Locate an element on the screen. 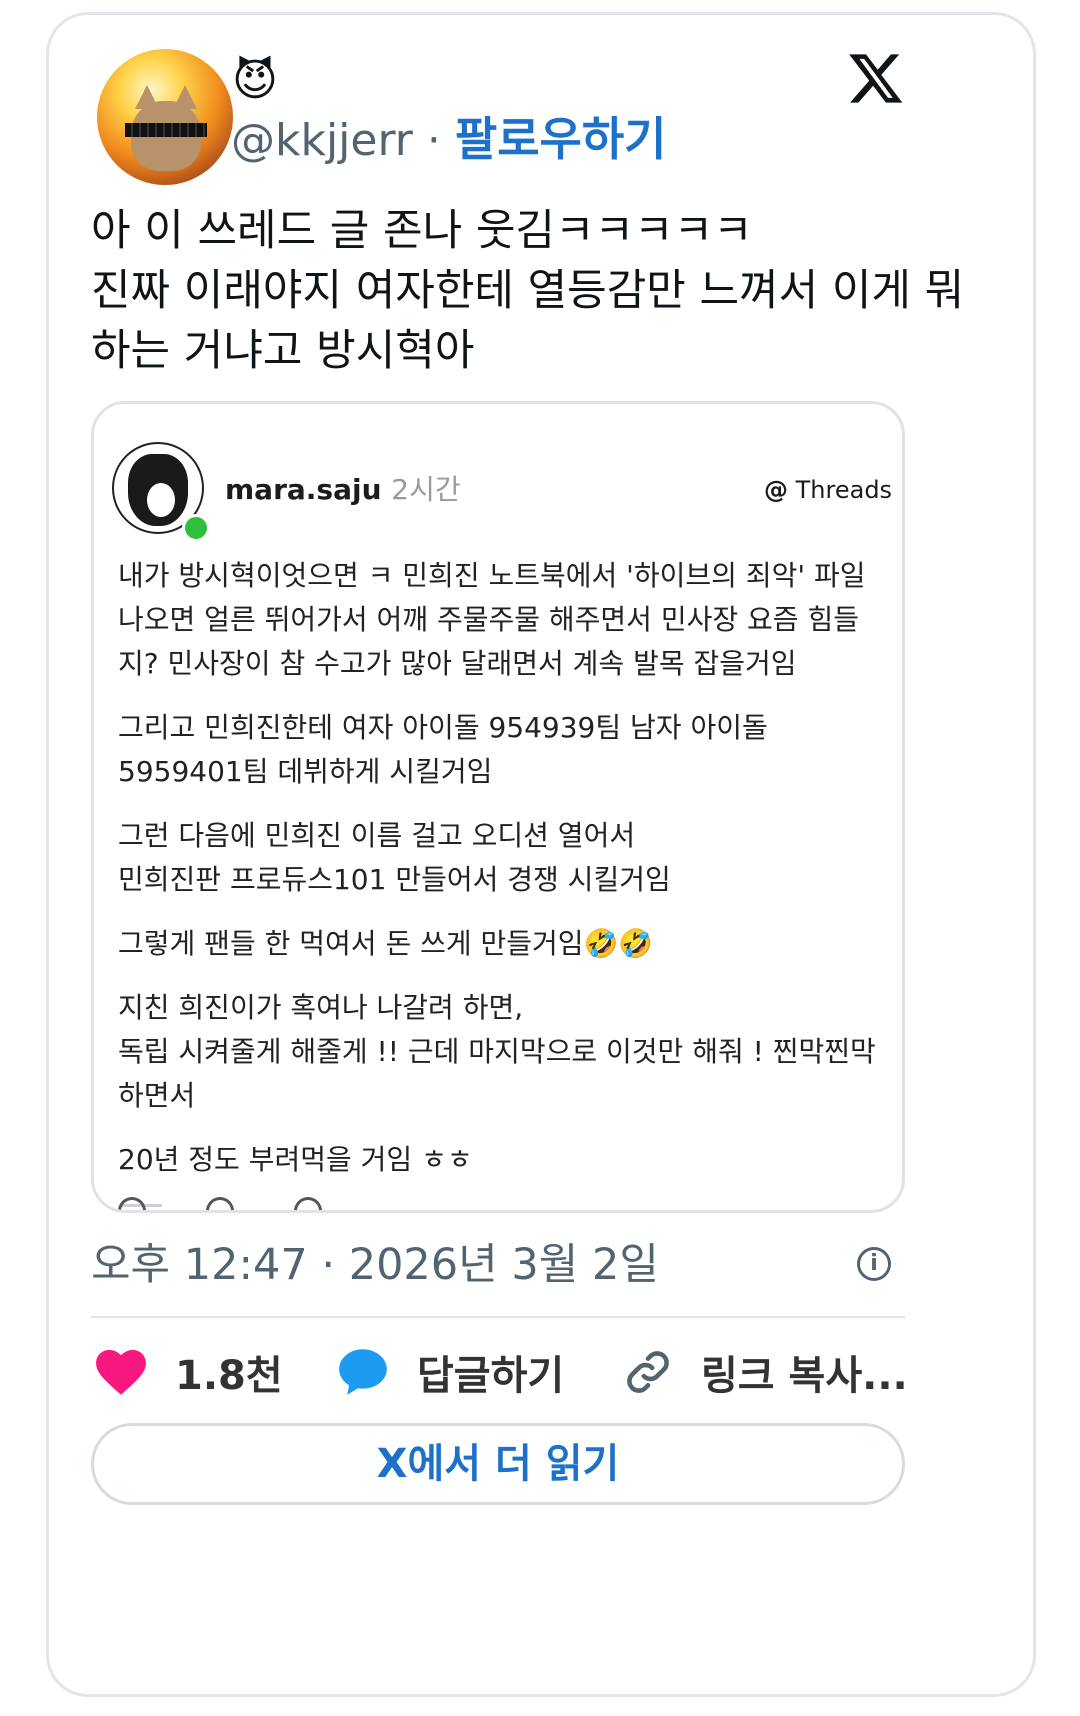  heart-icon is located at coordinates (121, 1372).